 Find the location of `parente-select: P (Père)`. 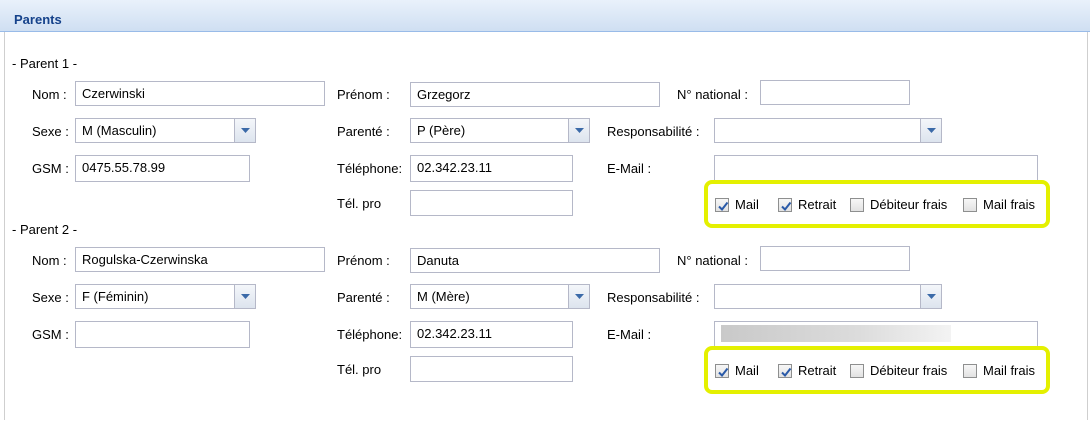

parente-select: P (Père) is located at coordinates (500, 130).